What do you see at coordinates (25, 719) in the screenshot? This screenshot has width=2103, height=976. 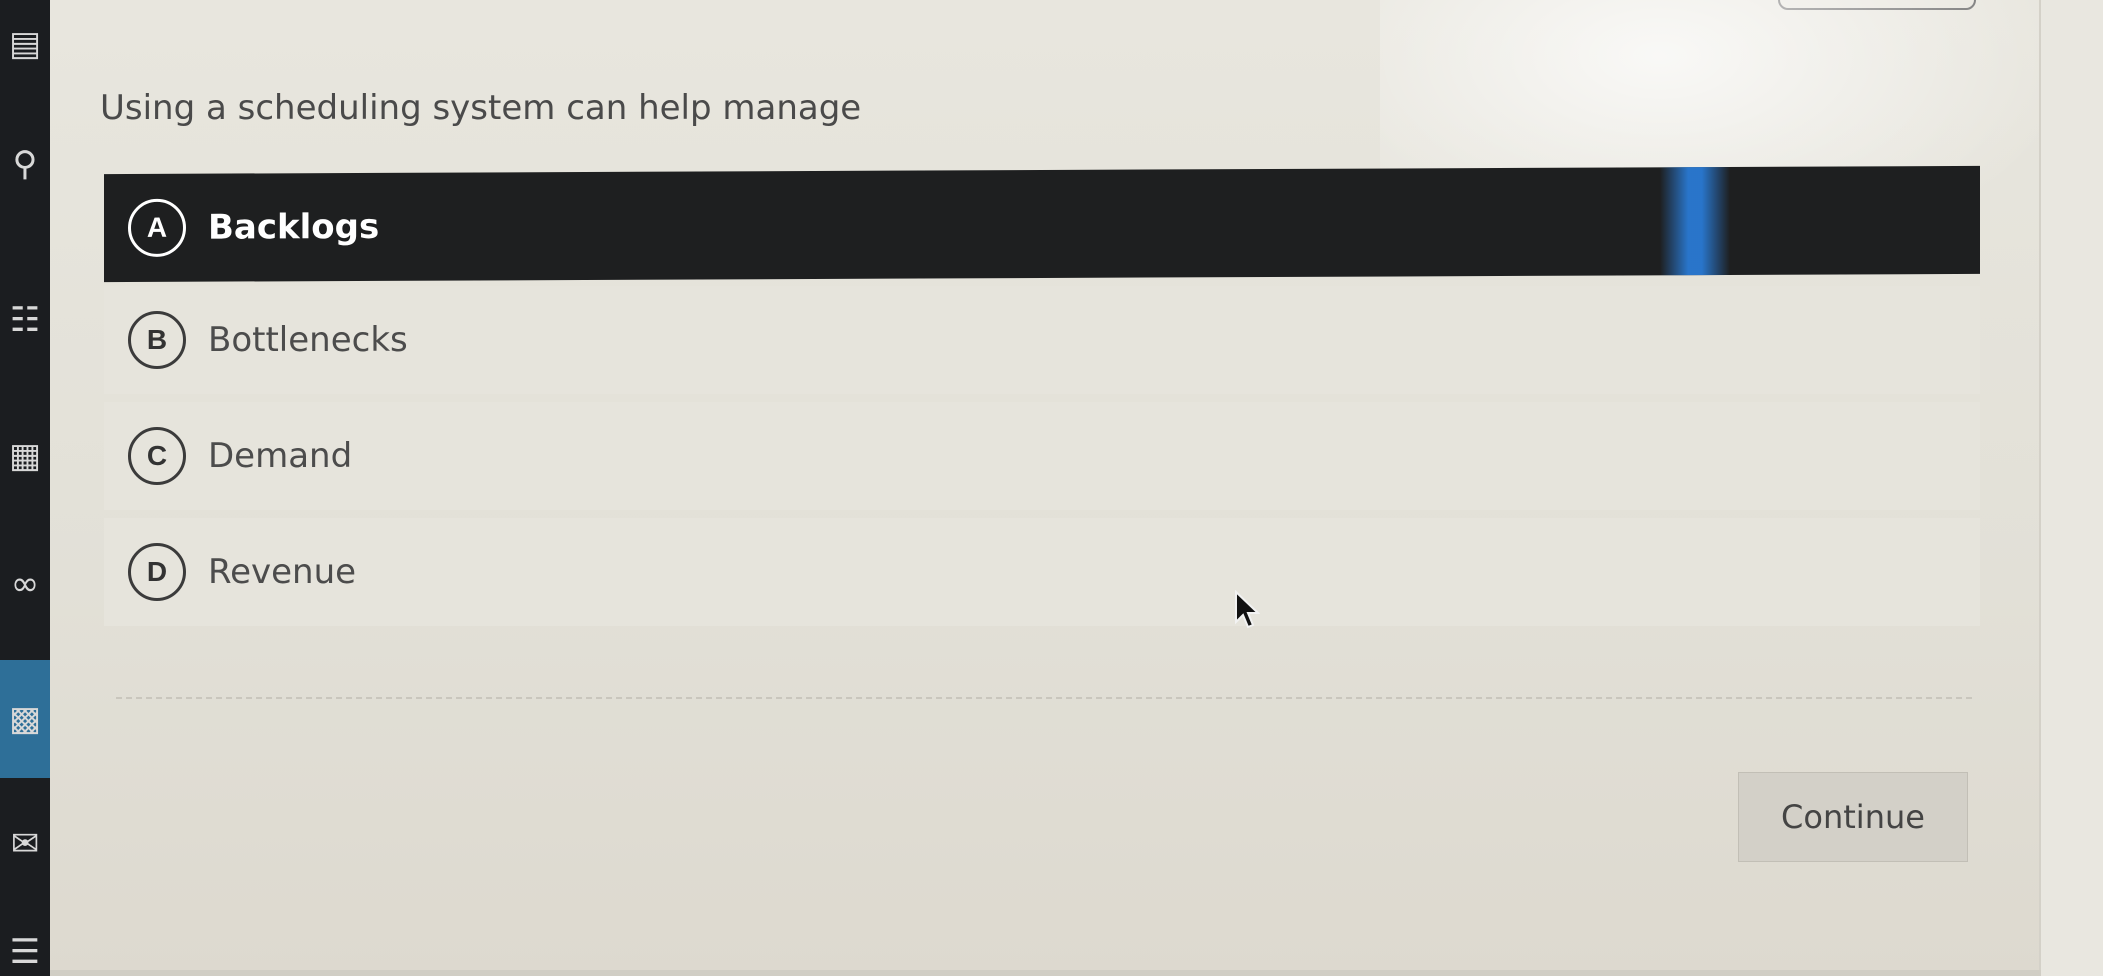 I see `calendar-icon: ▩` at bounding box center [25, 719].